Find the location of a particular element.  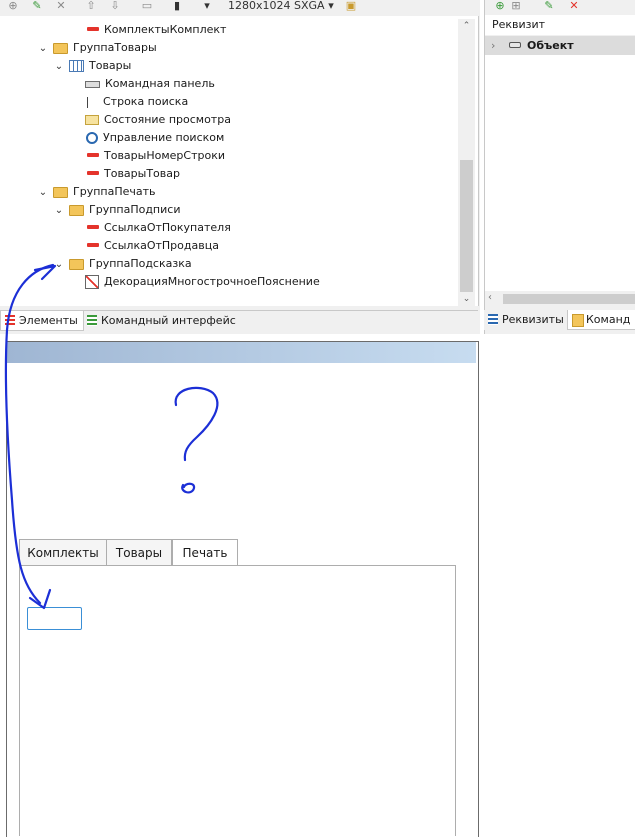

tree-item: Строка поиска is located at coordinates (137, 102).